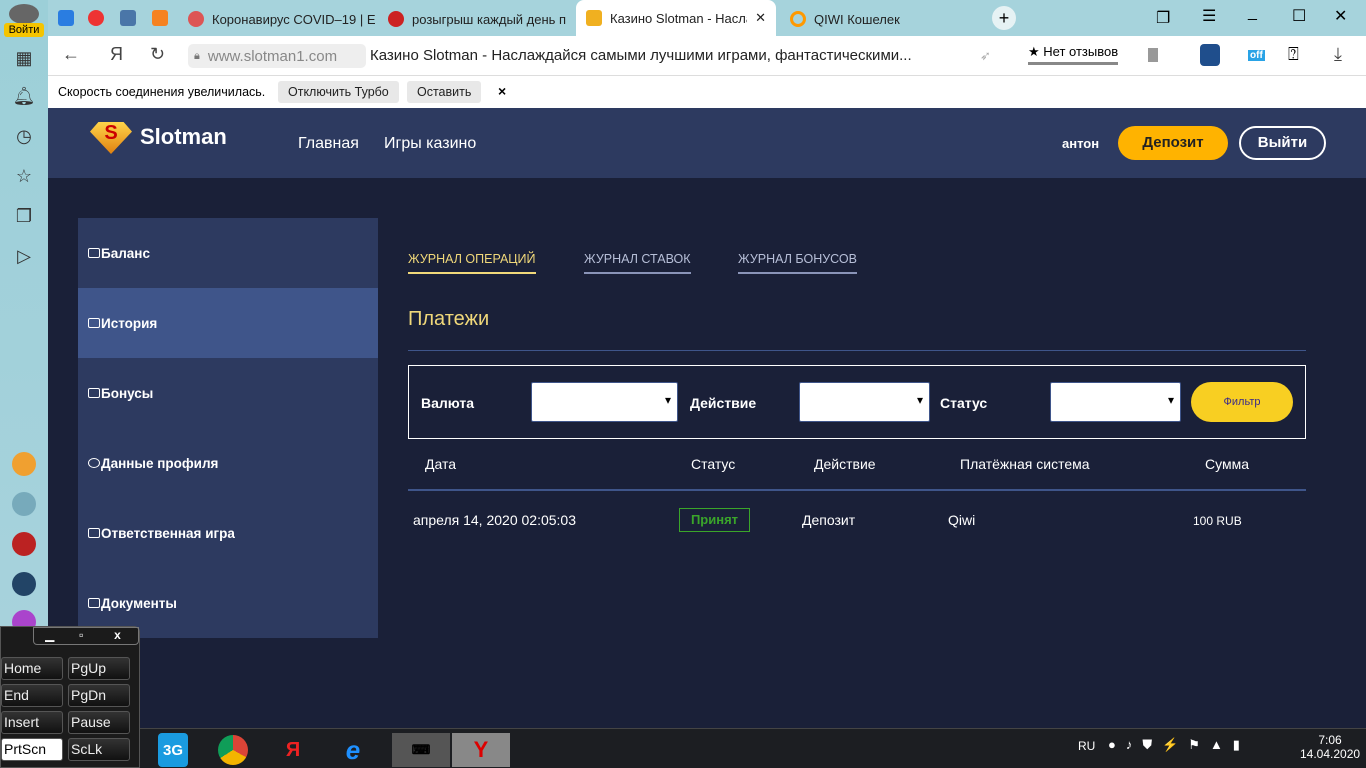  I want to click on apps-icon: ▦, so click(24, 58).